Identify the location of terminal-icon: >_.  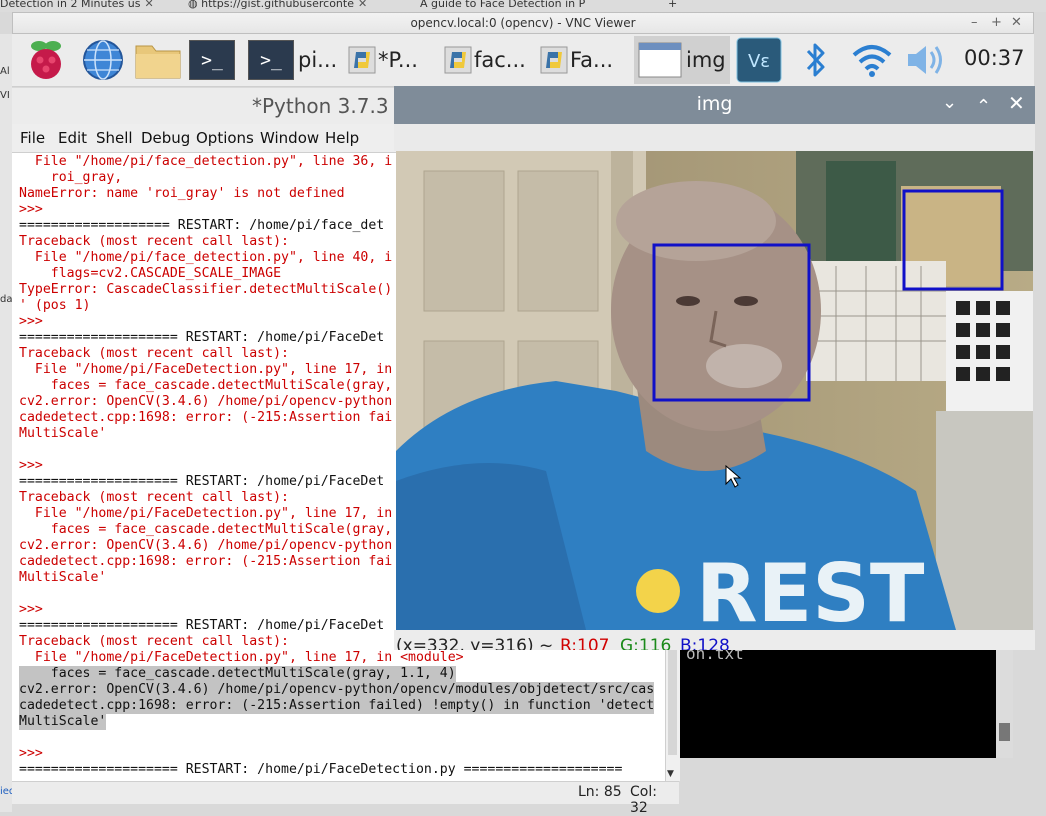
(271, 60).